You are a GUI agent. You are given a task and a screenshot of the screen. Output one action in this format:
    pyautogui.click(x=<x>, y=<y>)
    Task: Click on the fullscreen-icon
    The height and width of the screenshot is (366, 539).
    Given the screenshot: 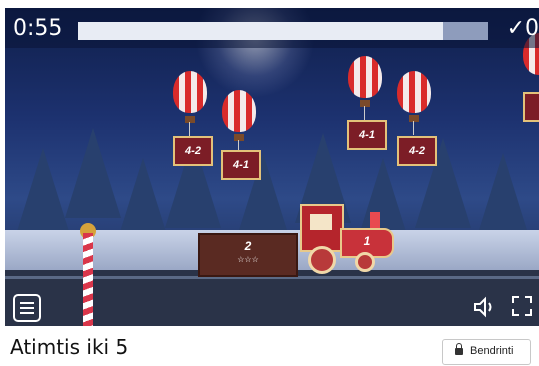 What is the action you would take?
    pyautogui.click(x=522, y=306)
    